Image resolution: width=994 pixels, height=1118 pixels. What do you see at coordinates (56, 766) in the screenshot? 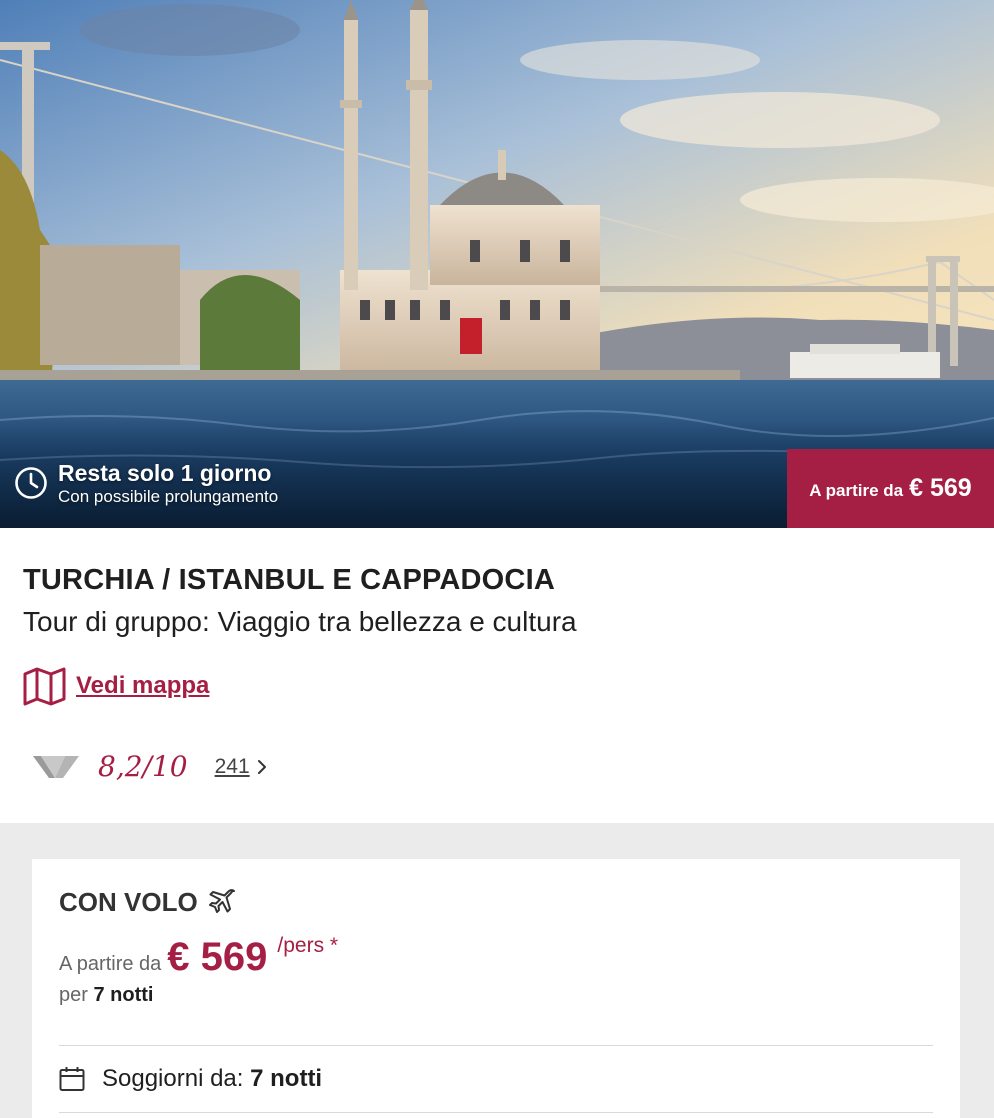
I see `brand-logo-icon` at bounding box center [56, 766].